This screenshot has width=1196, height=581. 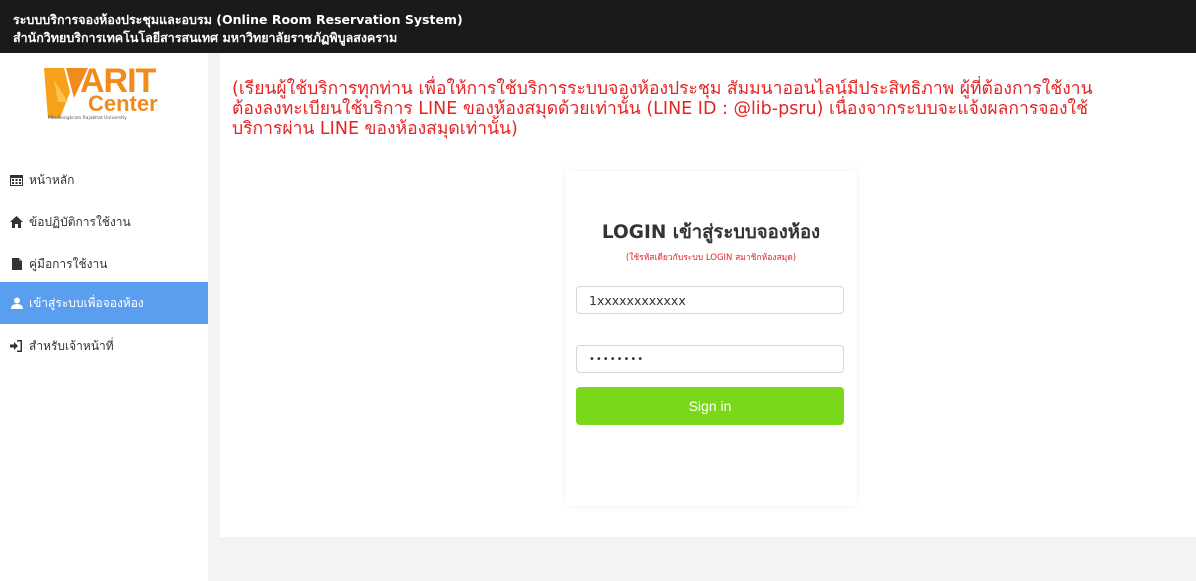 What do you see at coordinates (68, 263) in the screenshot?
I see `sidebar-item-label: คู่มือการใช้งาน` at bounding box center [68, 263].